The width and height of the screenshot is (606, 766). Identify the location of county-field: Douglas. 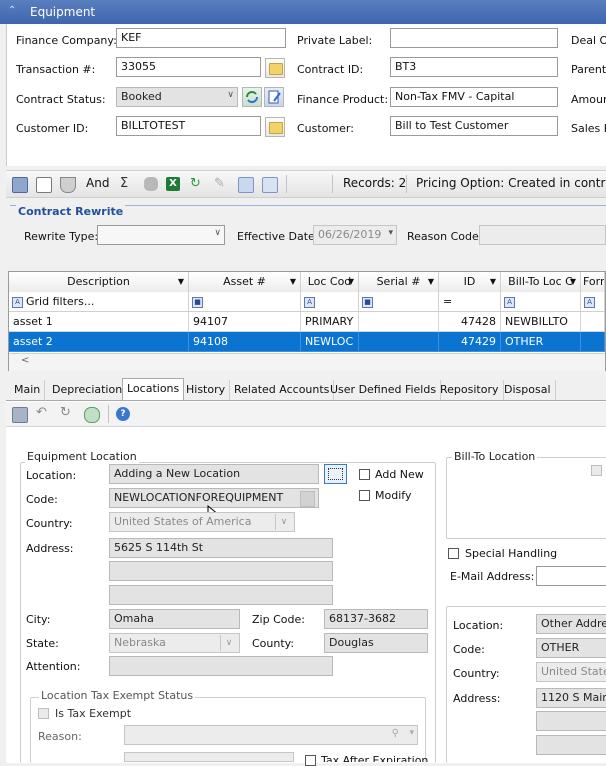
(376, 643).